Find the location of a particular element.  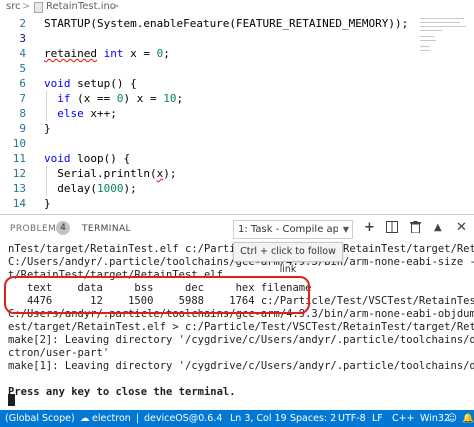

code-line: 9} is located at coordinates (237, 128).